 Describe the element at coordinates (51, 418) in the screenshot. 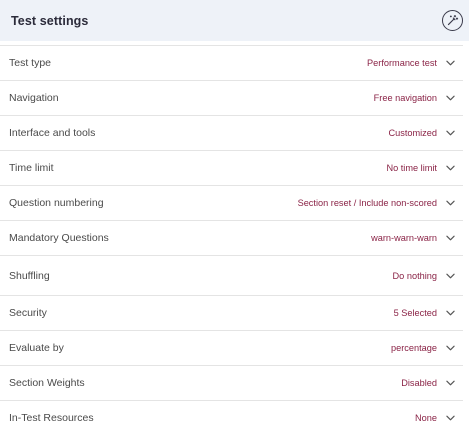

I see `setting-label: In-Test Resources` at that location.